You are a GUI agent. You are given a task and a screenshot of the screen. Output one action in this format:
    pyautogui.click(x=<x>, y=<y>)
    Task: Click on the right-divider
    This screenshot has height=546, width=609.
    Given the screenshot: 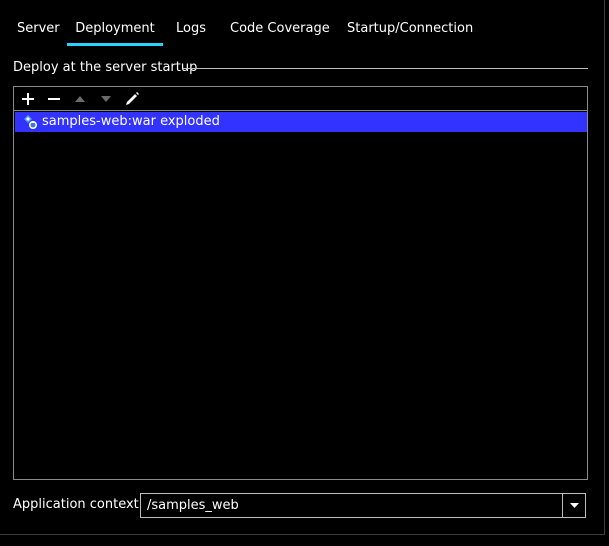 What is the action you would take?
    pyautogui.click(x=604, y=267)
    